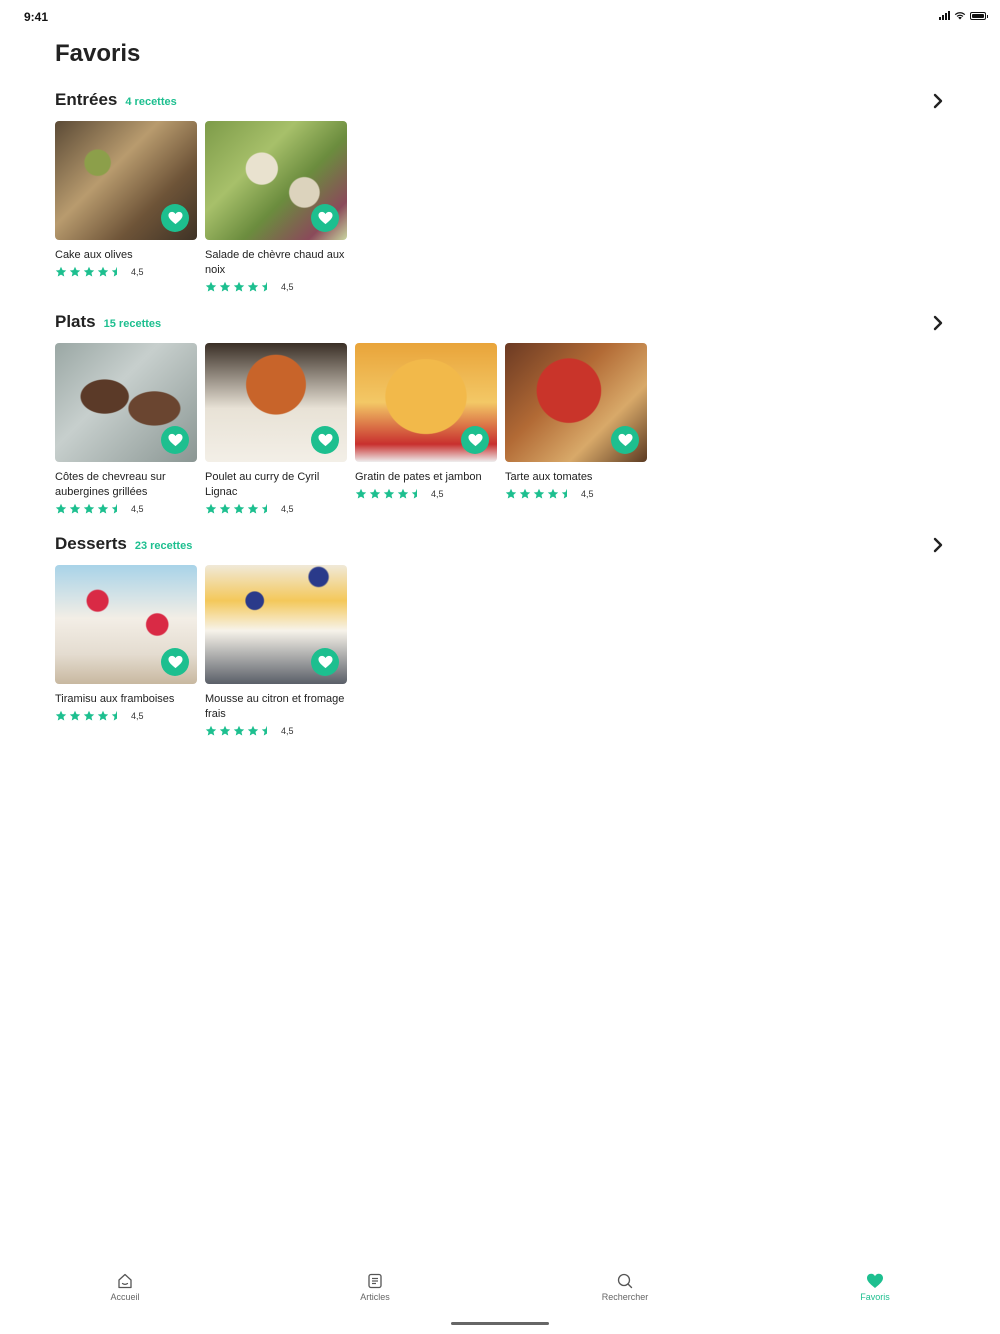  What do you see at coordinates (98, 53) in the screenshot?
I see `page-title: Favoris` at bounding box center [98, 53].